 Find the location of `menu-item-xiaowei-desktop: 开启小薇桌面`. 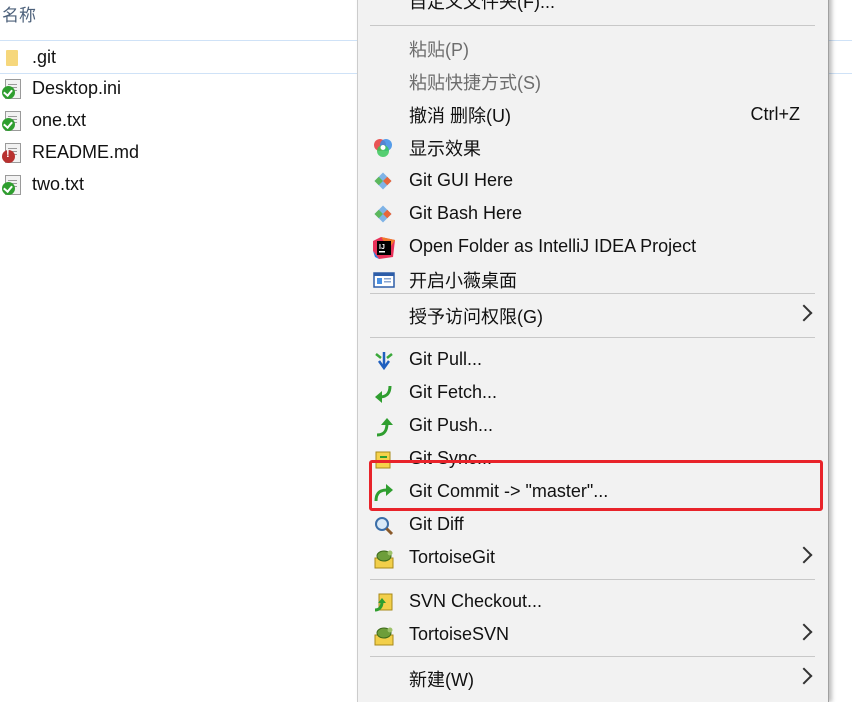

menu-item-xiaowei-desktop: 开启小薇桌面 is located at coordinates (593, 279).